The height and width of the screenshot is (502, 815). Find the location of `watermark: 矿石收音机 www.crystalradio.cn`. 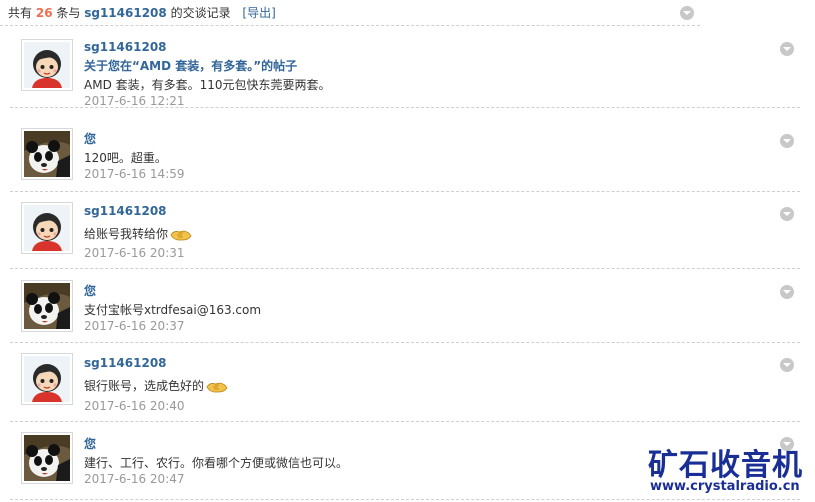

watermark: 矿石收音机 www.crystalradio.cn is located at coordinates (730, 470).